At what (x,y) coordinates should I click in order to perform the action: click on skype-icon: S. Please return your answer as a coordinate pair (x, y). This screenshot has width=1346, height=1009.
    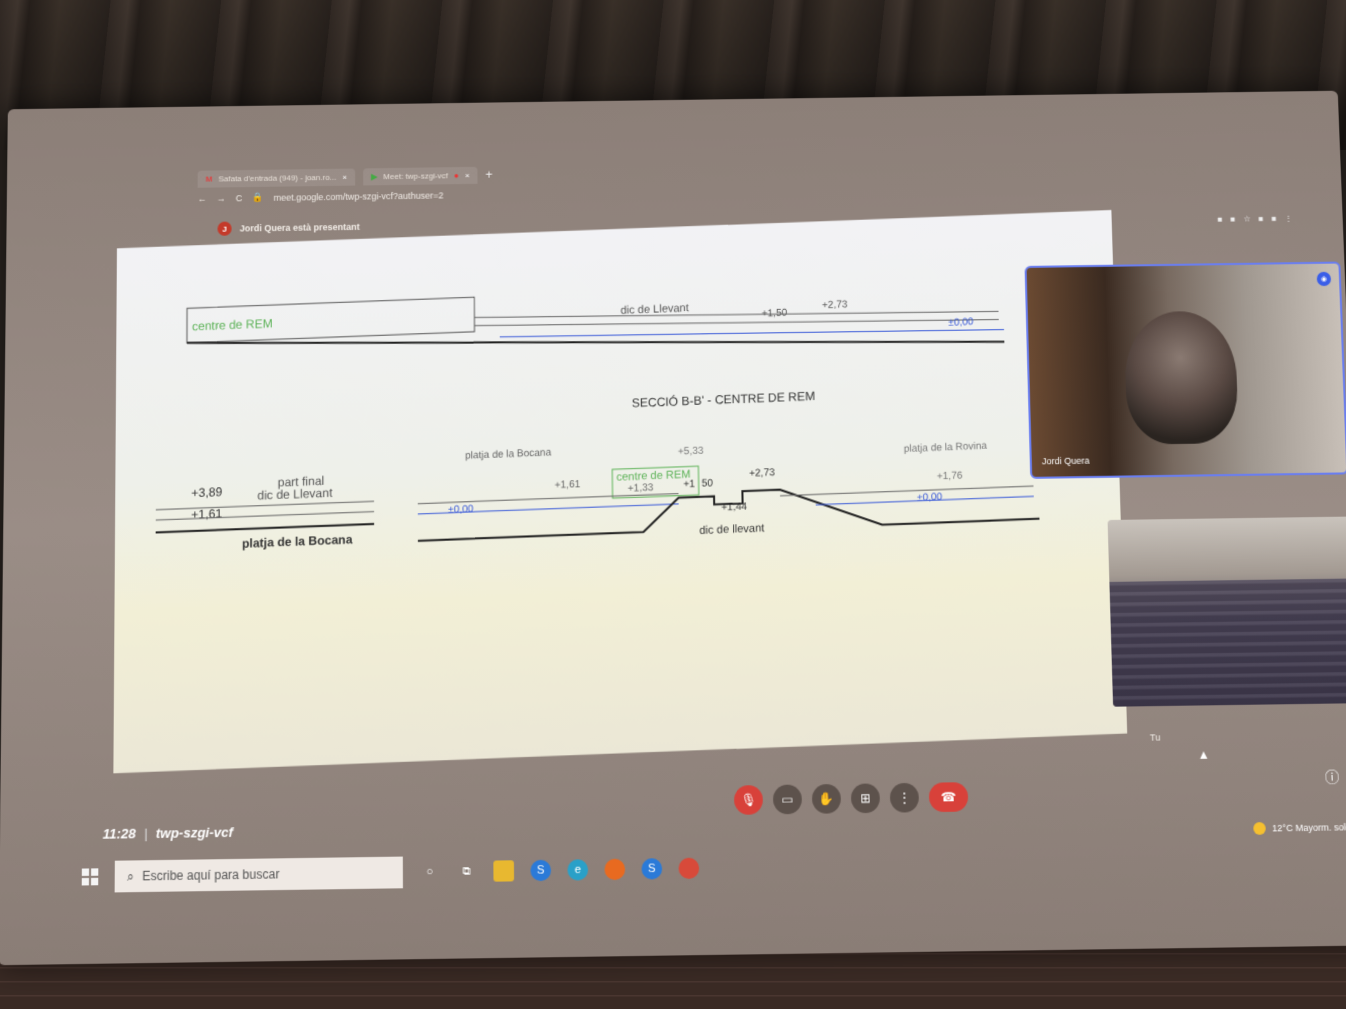
    Looking at the image, I should click on (541, 870).